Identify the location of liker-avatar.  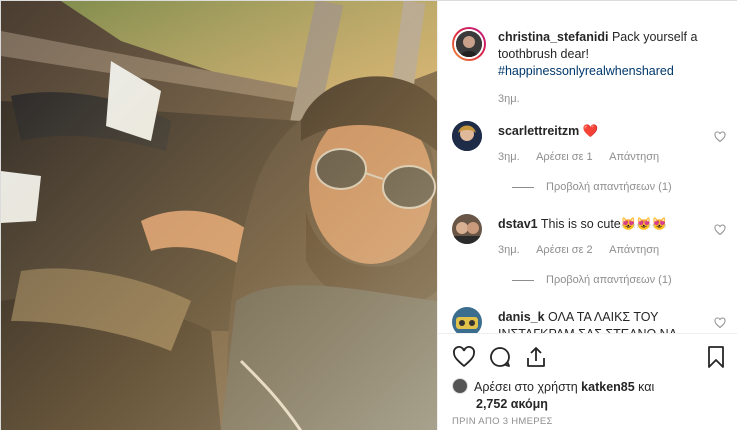
(460, 386).